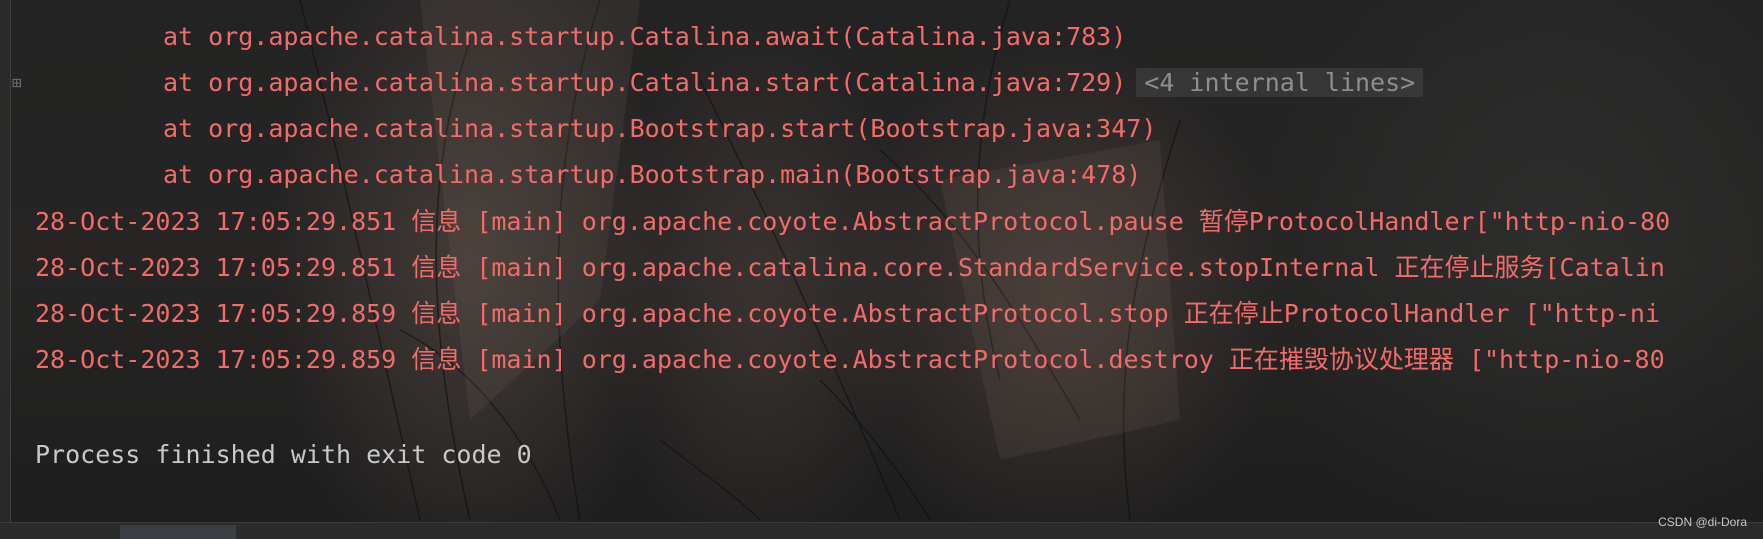 Image resolution: width=1763 pixels, height=539 pixels. Describe the element at coordinates (283, 454) in the screenshot. I see `exit-message: Process finished with exit code 0` at that location.